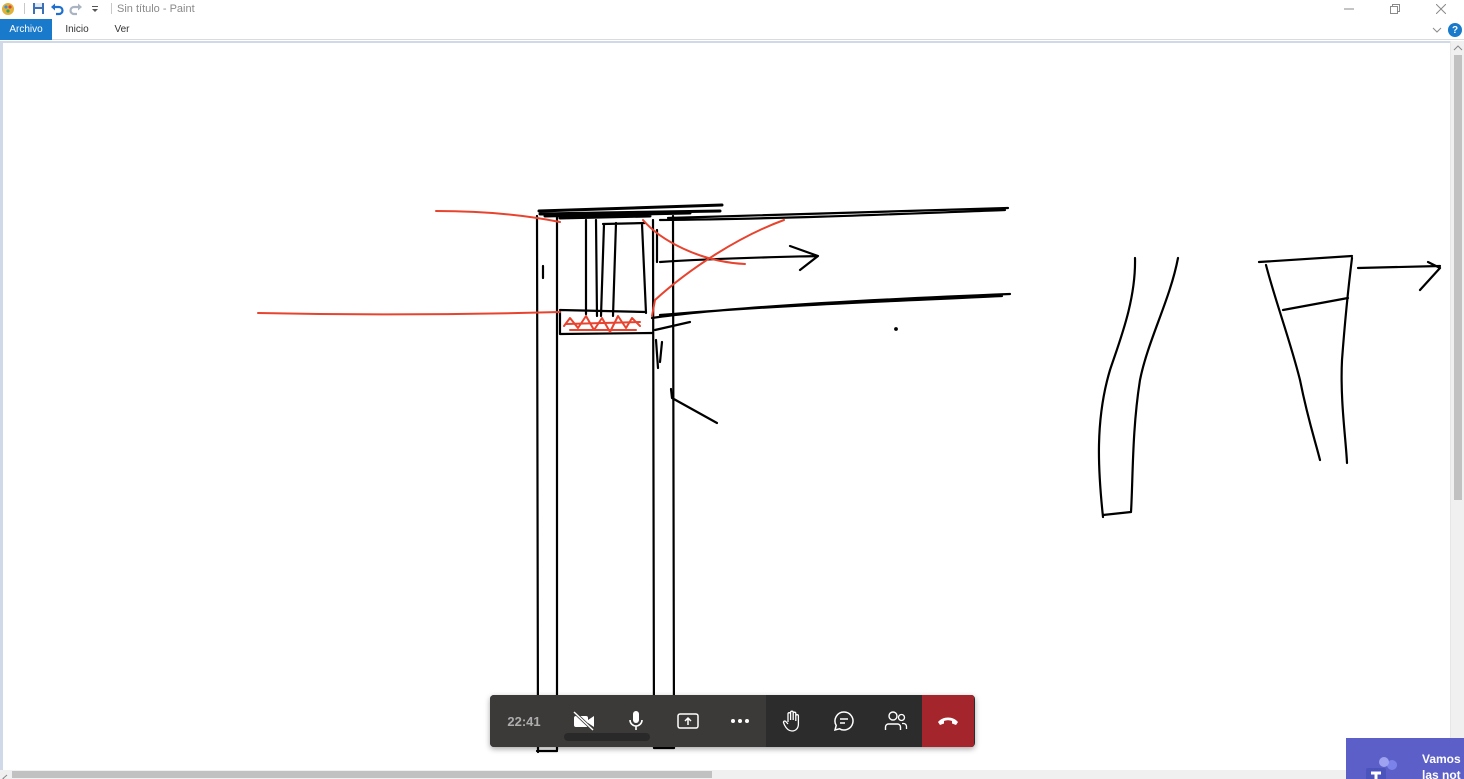 Image resolution: width=1464 pixels, height=779 pixels. I want to click on call-timer: 22:41, so click(524, 721).